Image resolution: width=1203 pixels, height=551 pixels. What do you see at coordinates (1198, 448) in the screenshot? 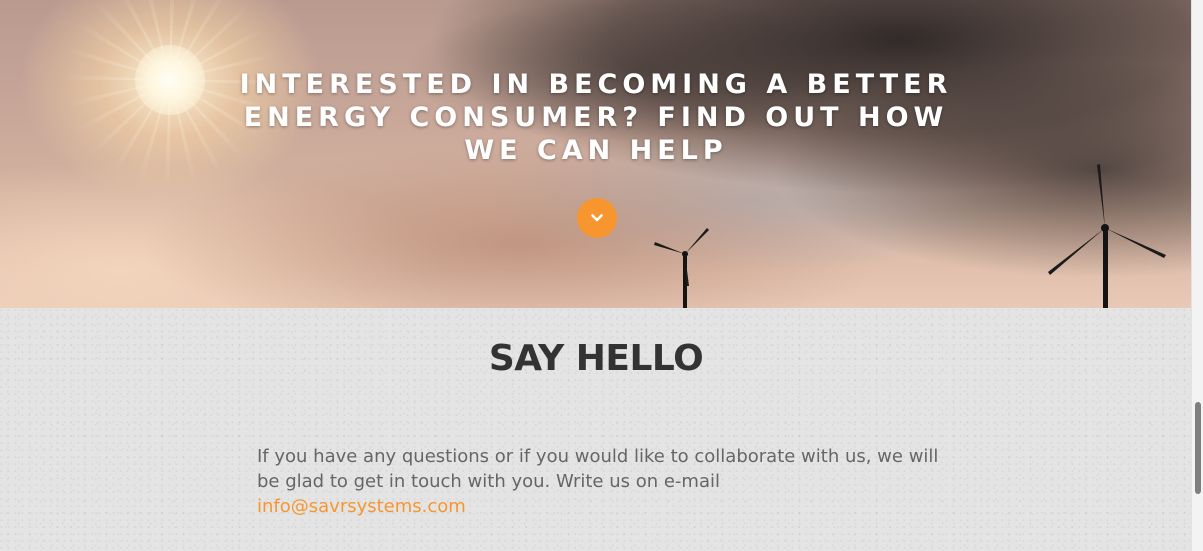
I see `scrollbar-thumb` at bounding box center [1198, 448].